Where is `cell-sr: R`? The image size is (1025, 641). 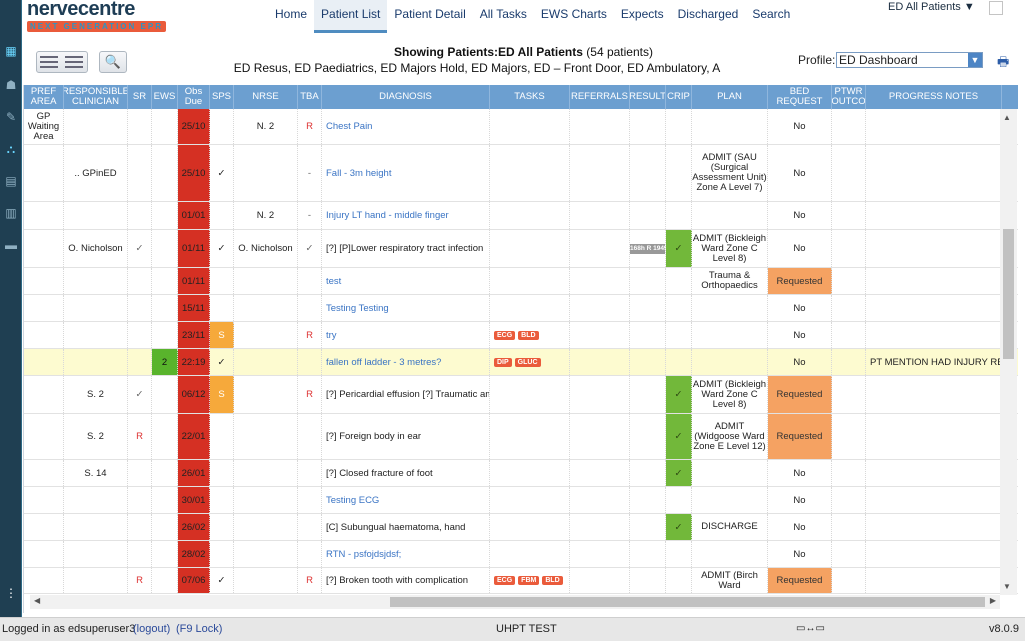 cell-sr: R is located at coordinates (140, 580).